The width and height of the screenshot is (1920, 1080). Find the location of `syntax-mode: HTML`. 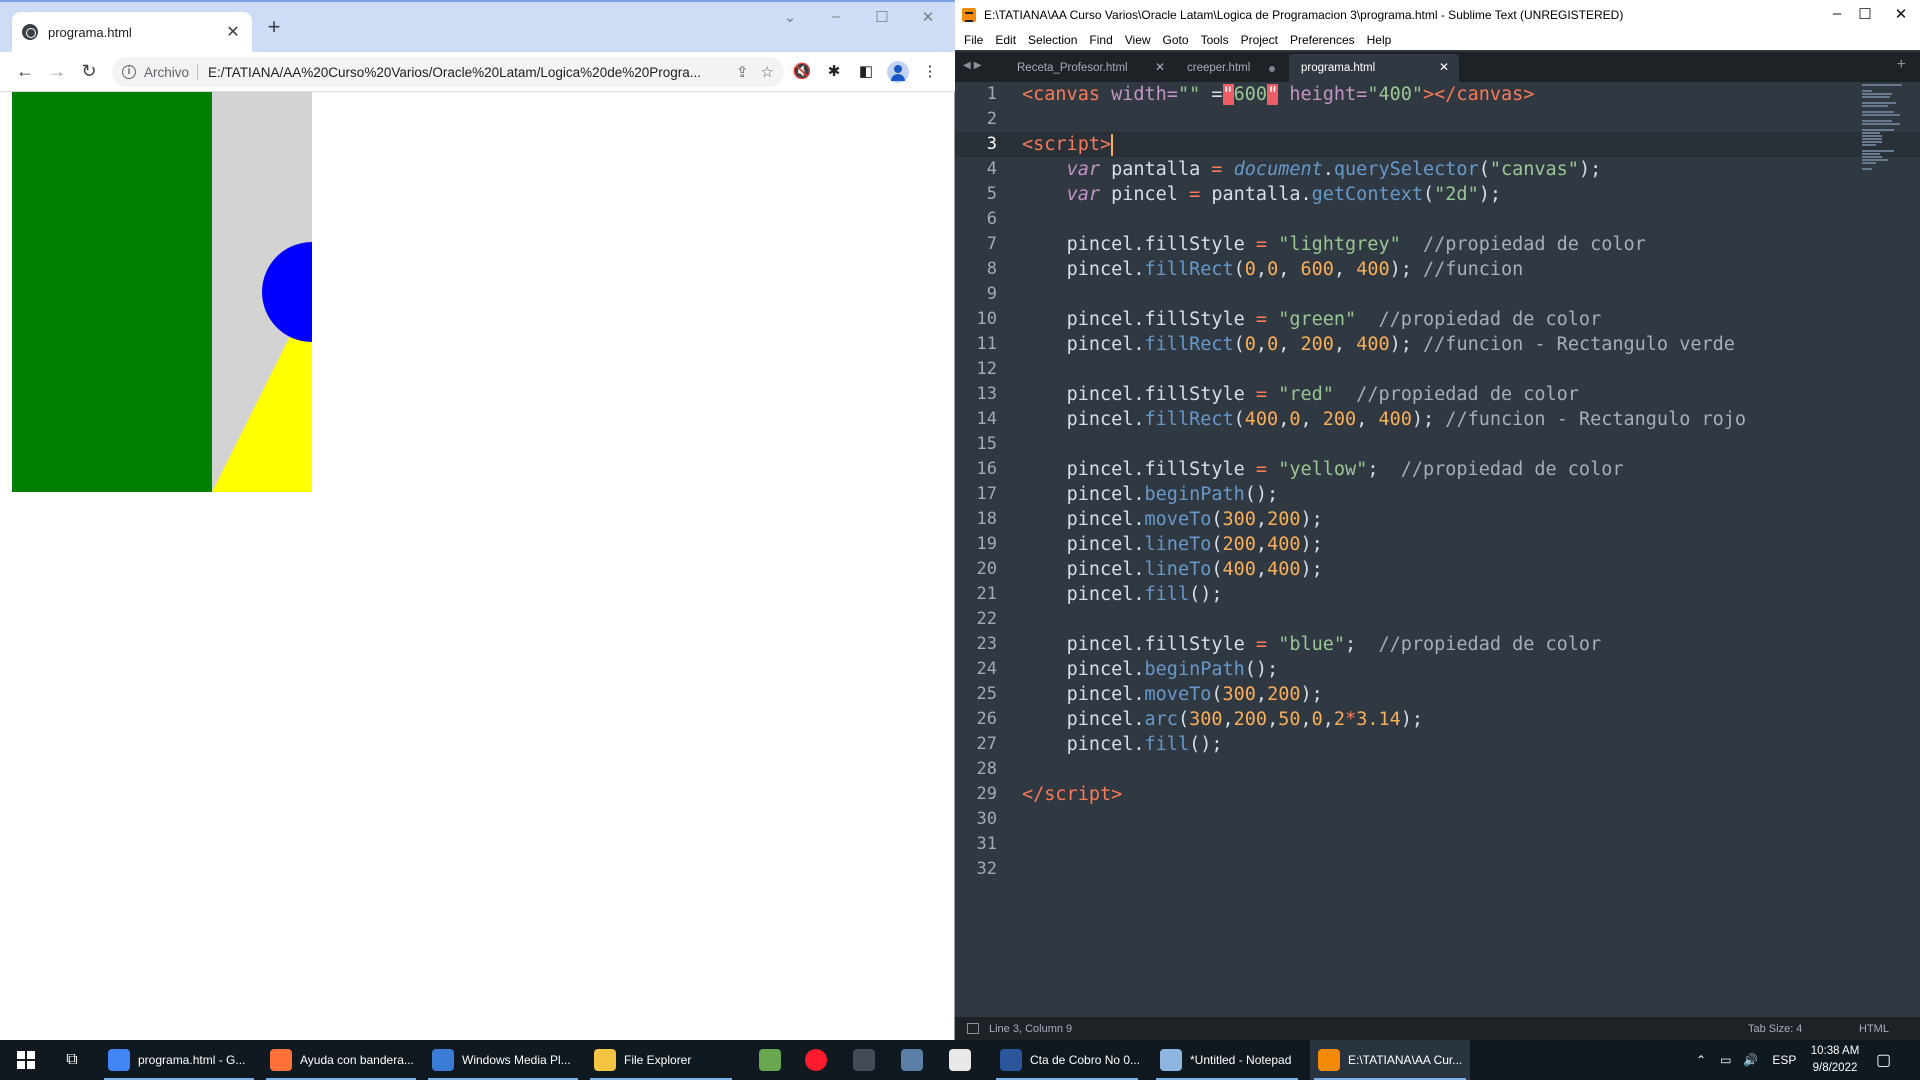

syntax-mode: HTML is located at coordinates (1874, 1029).